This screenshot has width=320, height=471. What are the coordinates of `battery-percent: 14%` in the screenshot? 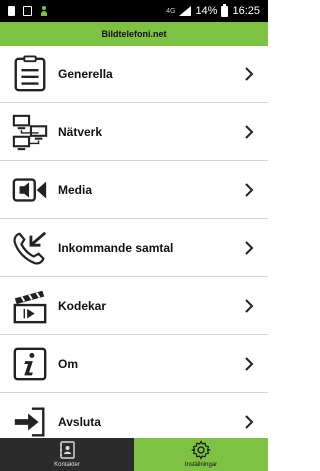 It's located at (206, 11).